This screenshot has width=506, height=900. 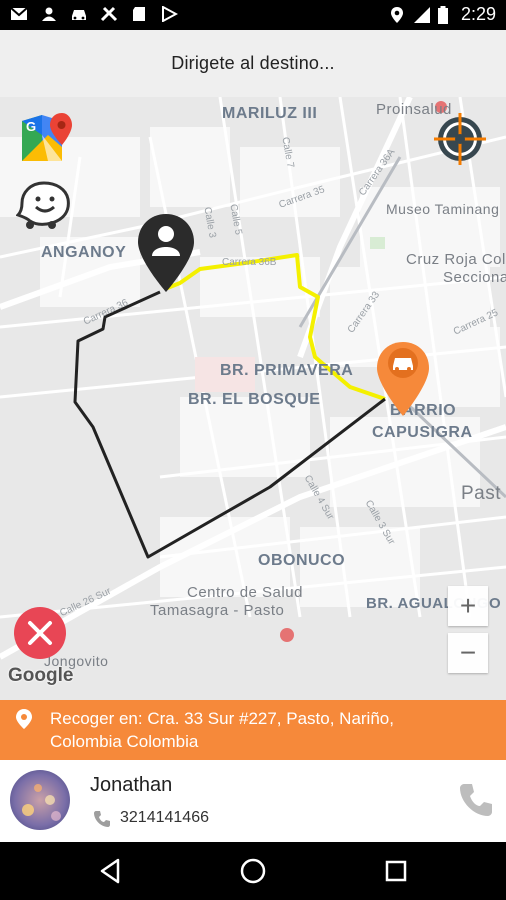 I want to click on play-store-icon, so click(x=169, y=14).